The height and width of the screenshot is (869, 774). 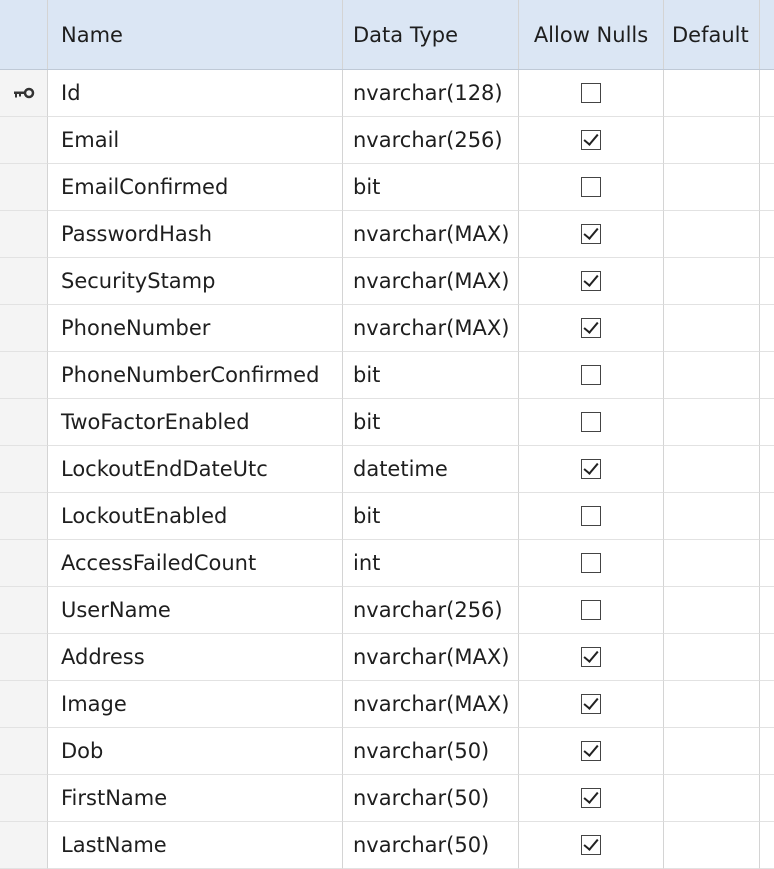 I want to click on table-row: PhoneNumberConfirmed bit, so click(x=387, y=375).